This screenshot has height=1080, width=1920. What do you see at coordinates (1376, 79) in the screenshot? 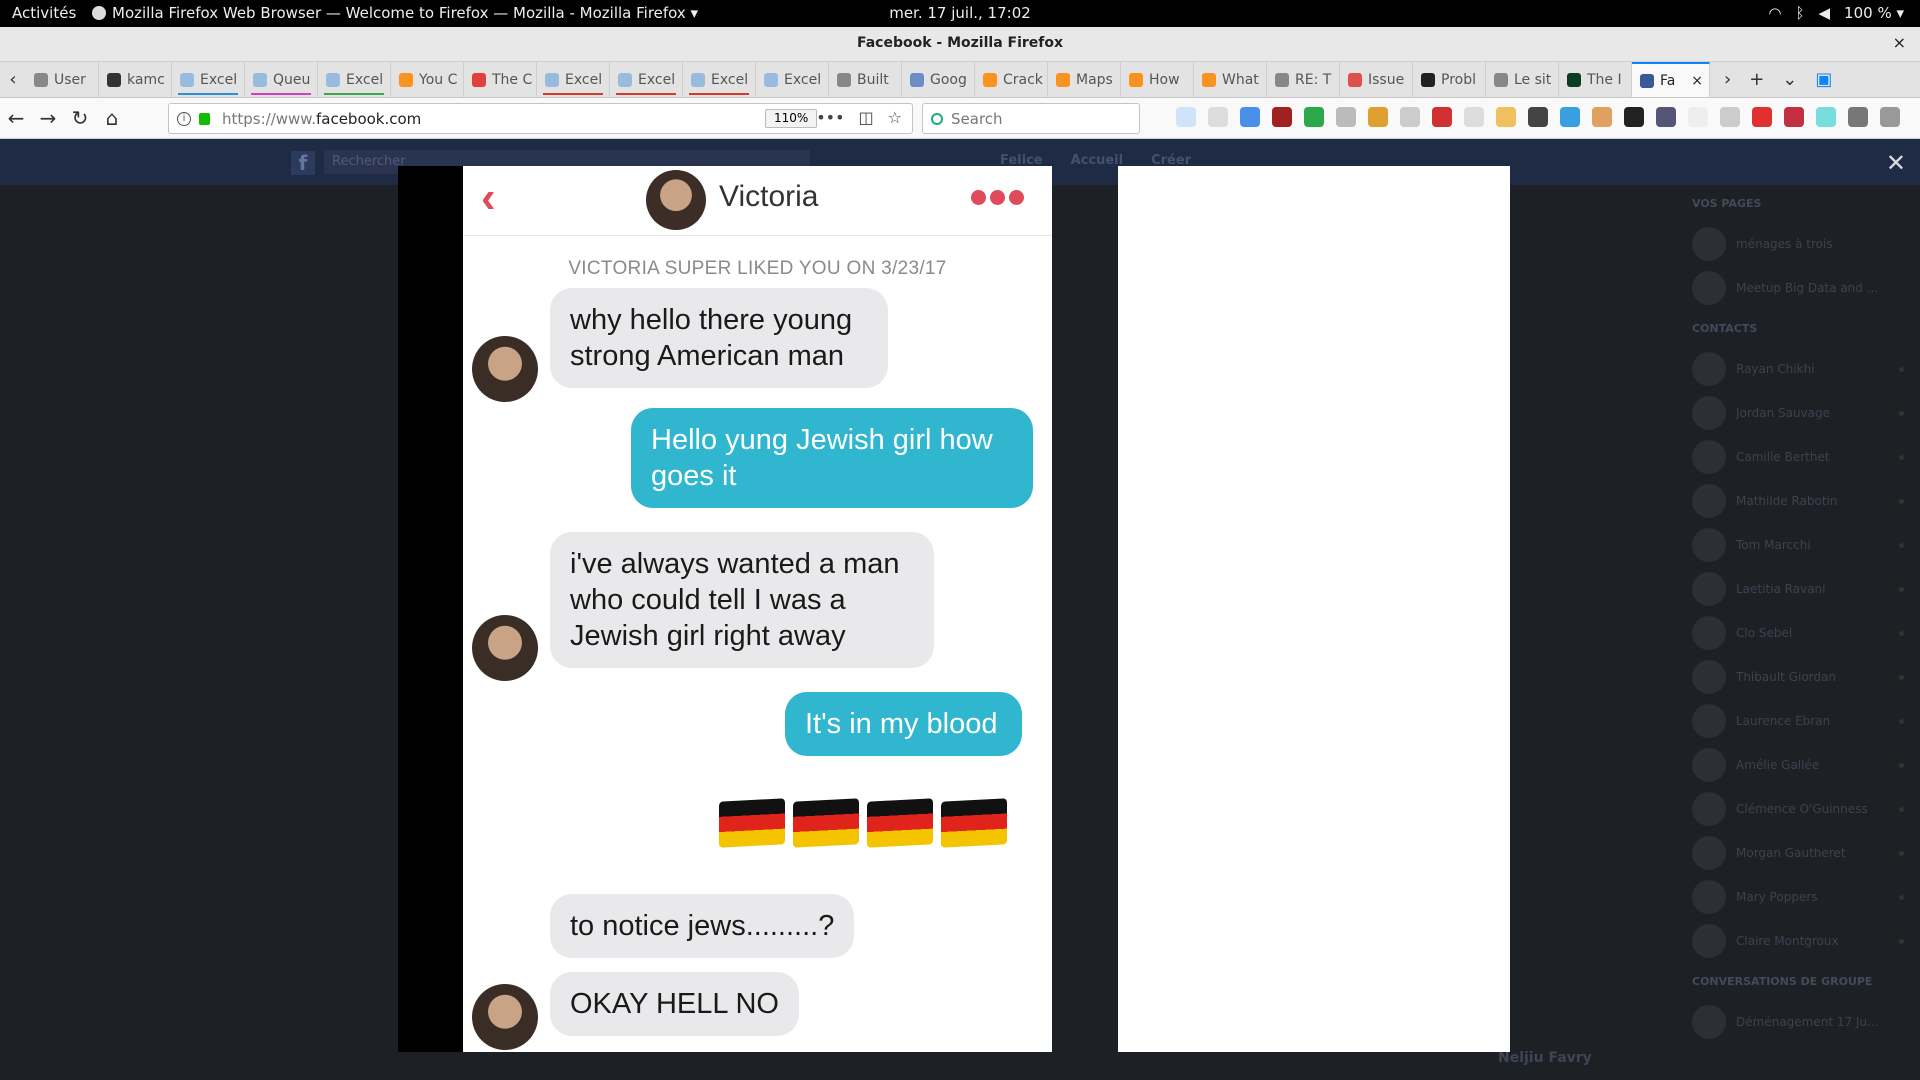
I see `tab: Issue` at bounding box center [1376, 79].